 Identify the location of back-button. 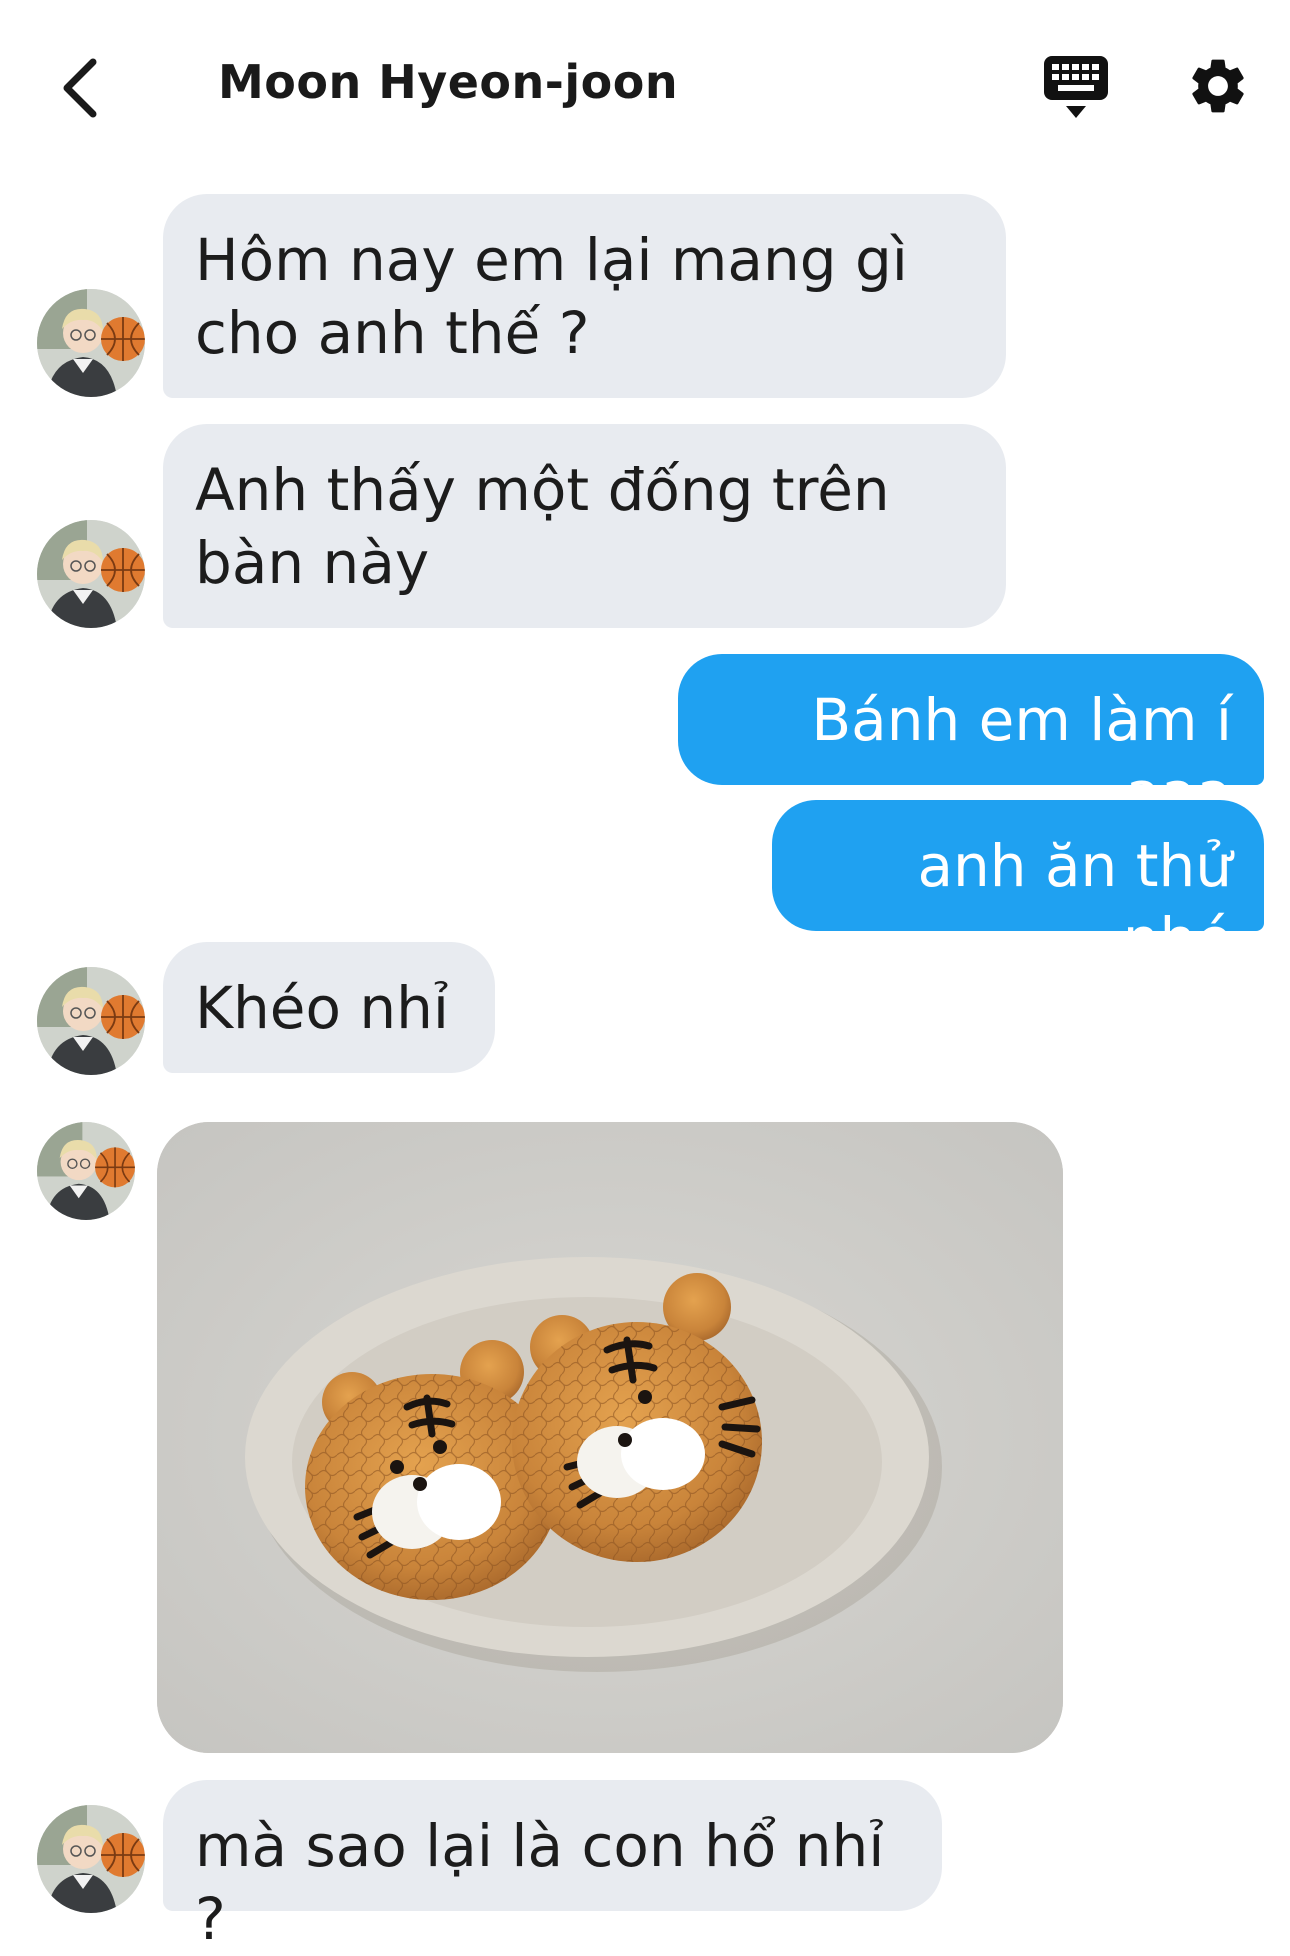
(81, 88).